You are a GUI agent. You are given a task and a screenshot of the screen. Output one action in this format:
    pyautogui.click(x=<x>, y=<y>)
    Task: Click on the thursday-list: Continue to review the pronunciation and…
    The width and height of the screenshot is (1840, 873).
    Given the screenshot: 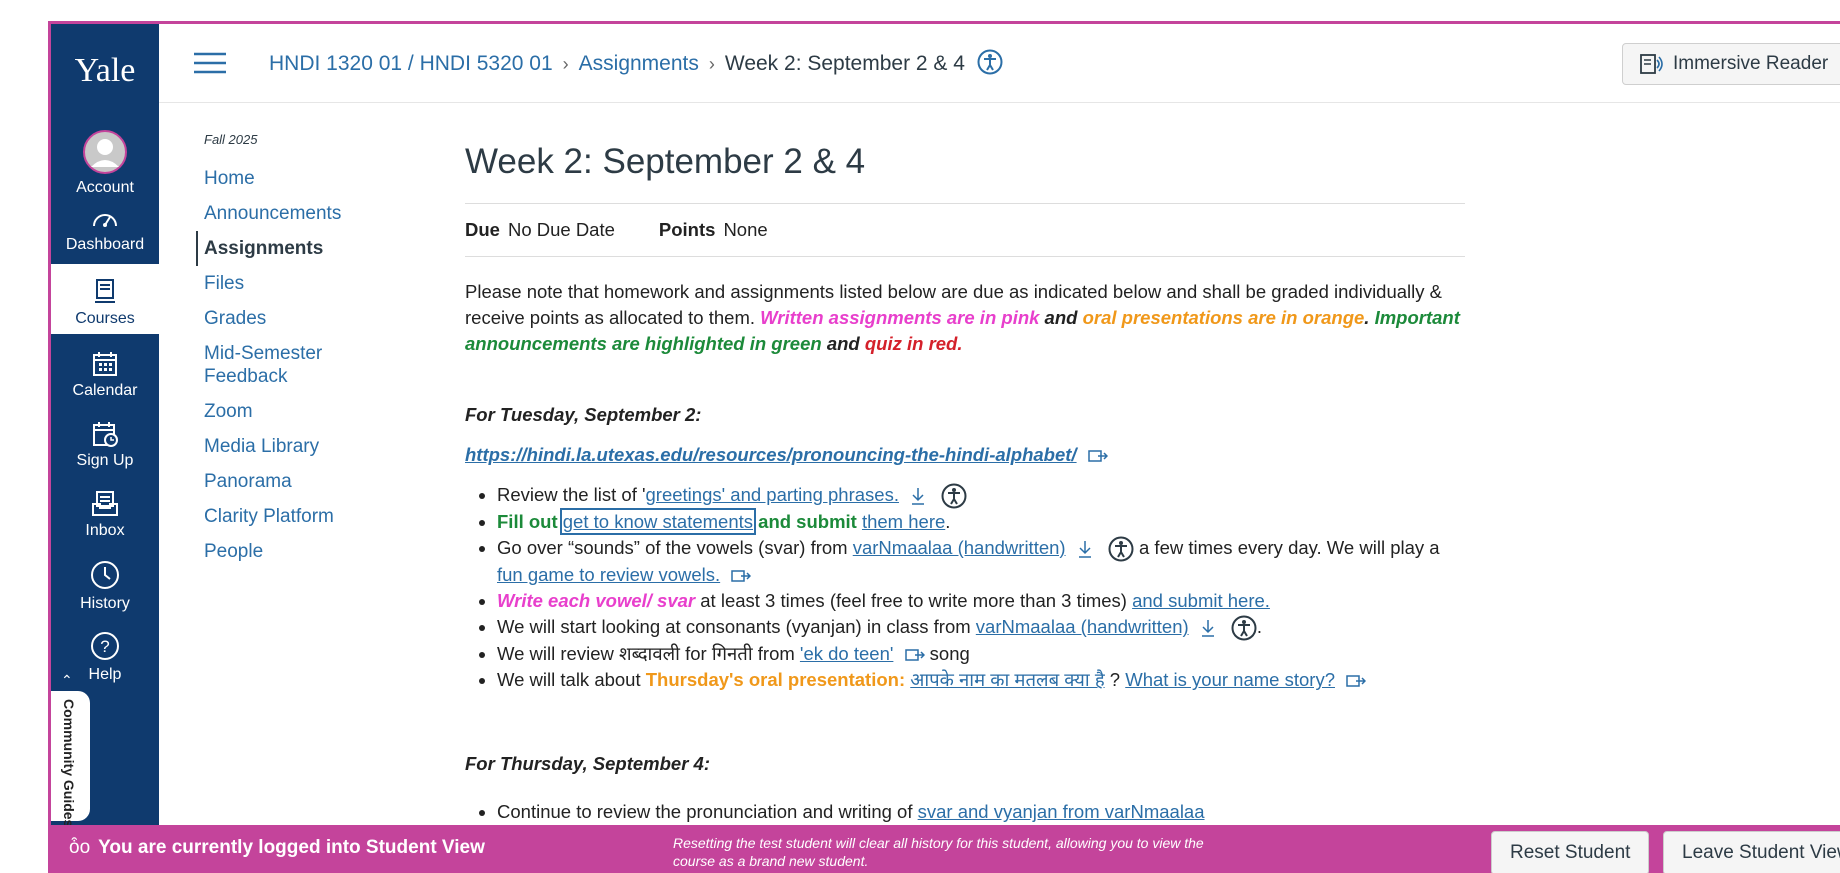 What is the action you would take?
    pyautogui.click(x=965, y=812)
    